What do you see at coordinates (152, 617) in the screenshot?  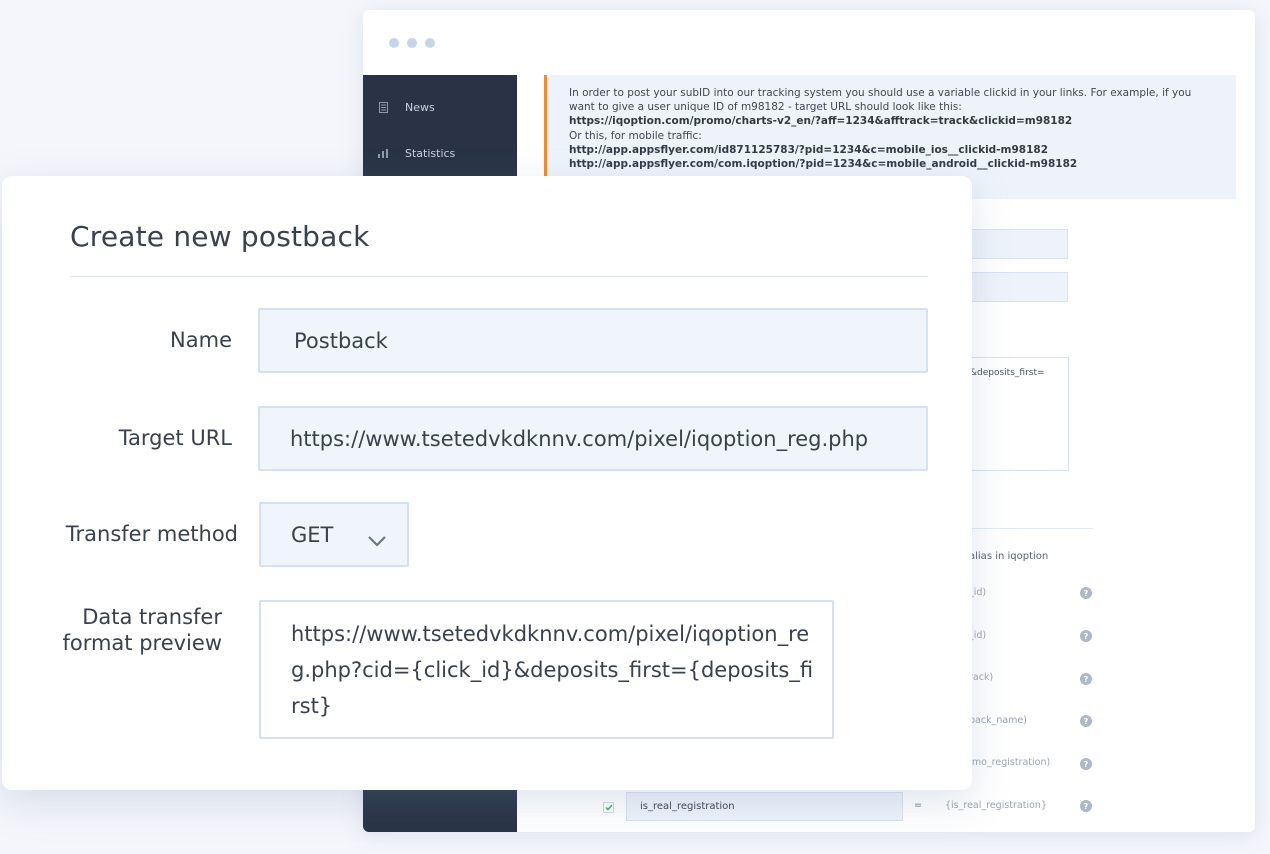 I see `preview-label-line: Data transfer` at bounding box center [152, 617].